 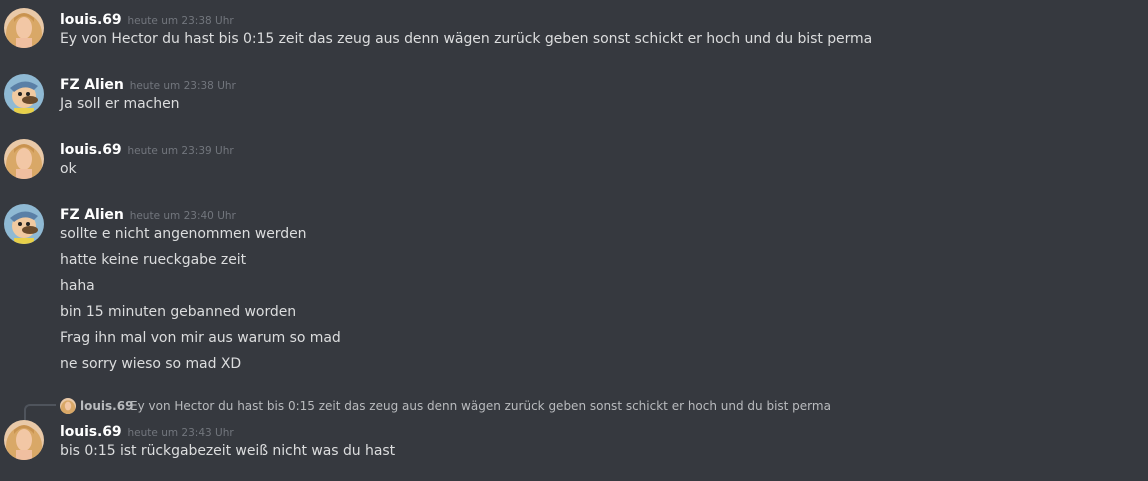 I want to click on message-text: ok, so click(x=68, y=169).